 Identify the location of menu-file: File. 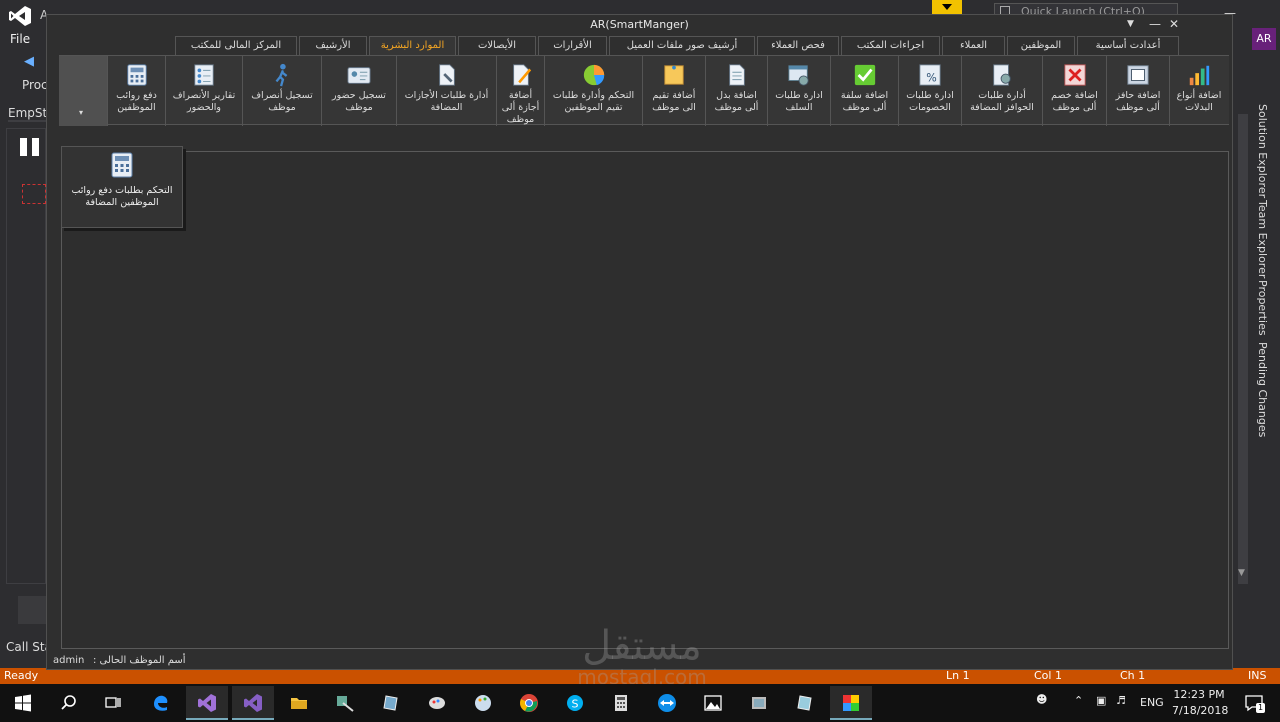
(20, 39).